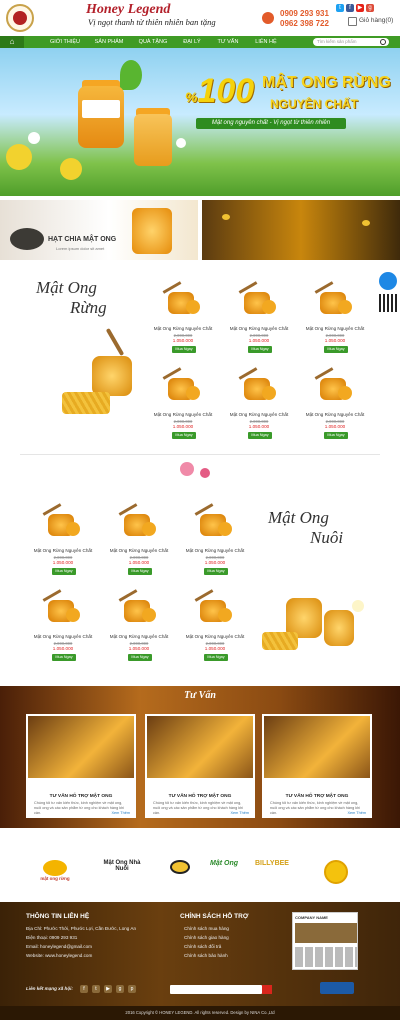 This screenshot has height=1020, width=400. I want to click on youtube-icon: ▶, so click(108, 989).